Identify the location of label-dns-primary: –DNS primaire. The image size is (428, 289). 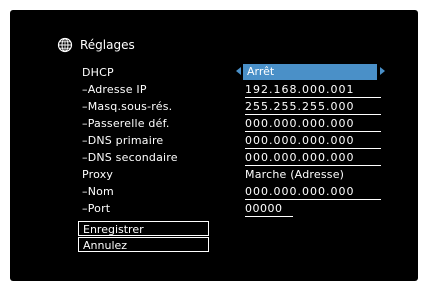
(123, 140).